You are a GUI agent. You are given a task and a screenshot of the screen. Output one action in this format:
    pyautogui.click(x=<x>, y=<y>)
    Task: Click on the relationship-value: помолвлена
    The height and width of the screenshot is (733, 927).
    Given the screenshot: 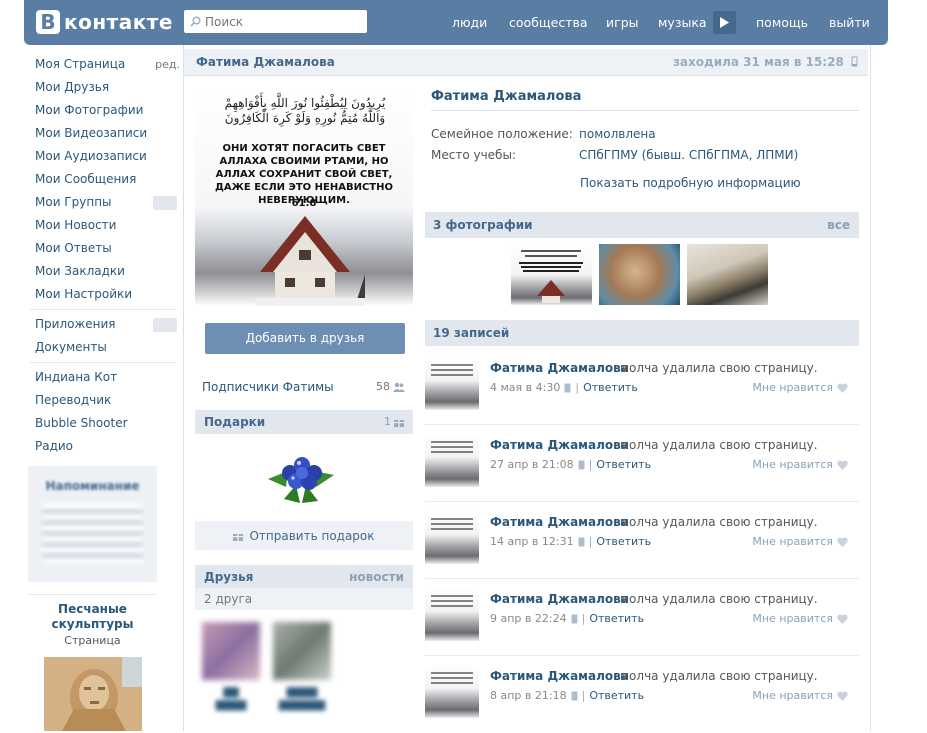 What is the action you would take?
    pyautogui.click(x=617, y=134)
    